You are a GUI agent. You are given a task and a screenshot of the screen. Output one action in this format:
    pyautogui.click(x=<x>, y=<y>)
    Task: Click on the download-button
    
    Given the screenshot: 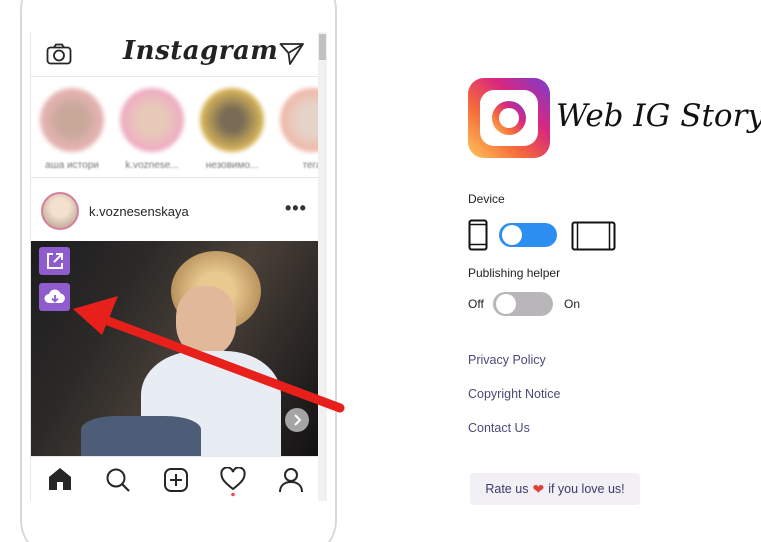 What is the action you would take?
    pyautogui.click(x=54, y=297)
    